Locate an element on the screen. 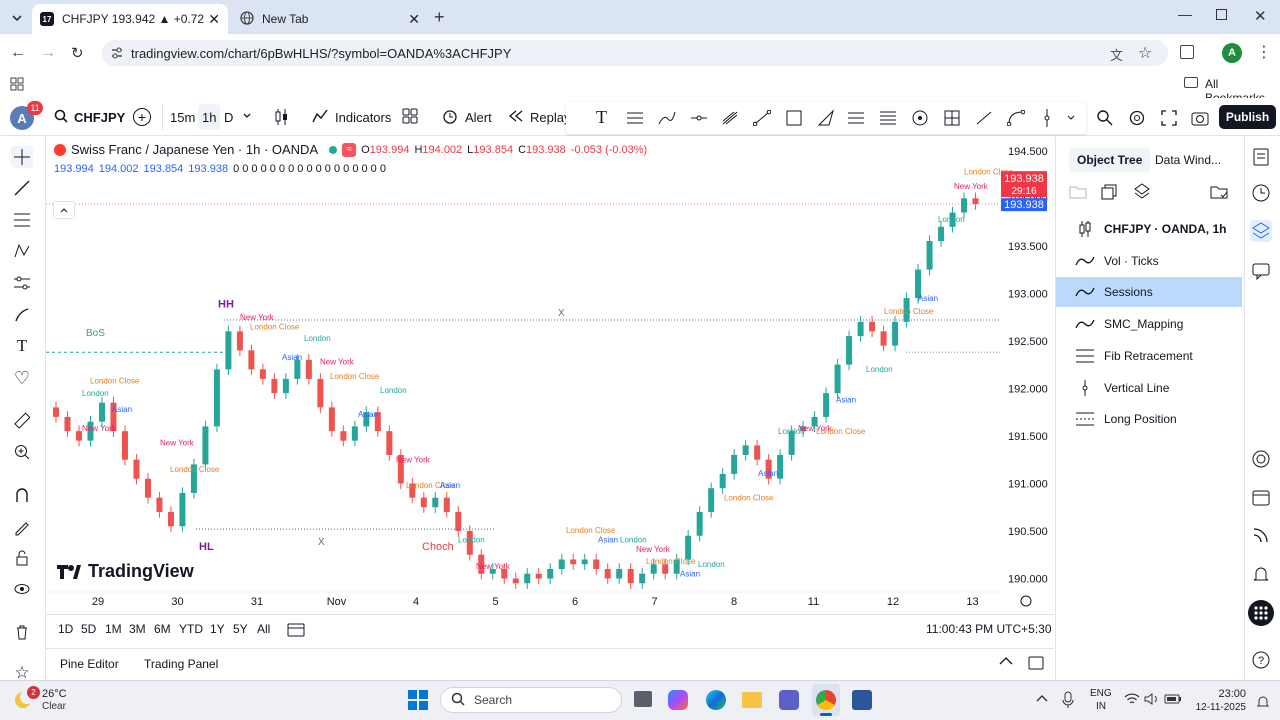 Image resolution: width=1280 pixels, height=720 pixels. pitchfork-icon is located at coordinates (730, 119).